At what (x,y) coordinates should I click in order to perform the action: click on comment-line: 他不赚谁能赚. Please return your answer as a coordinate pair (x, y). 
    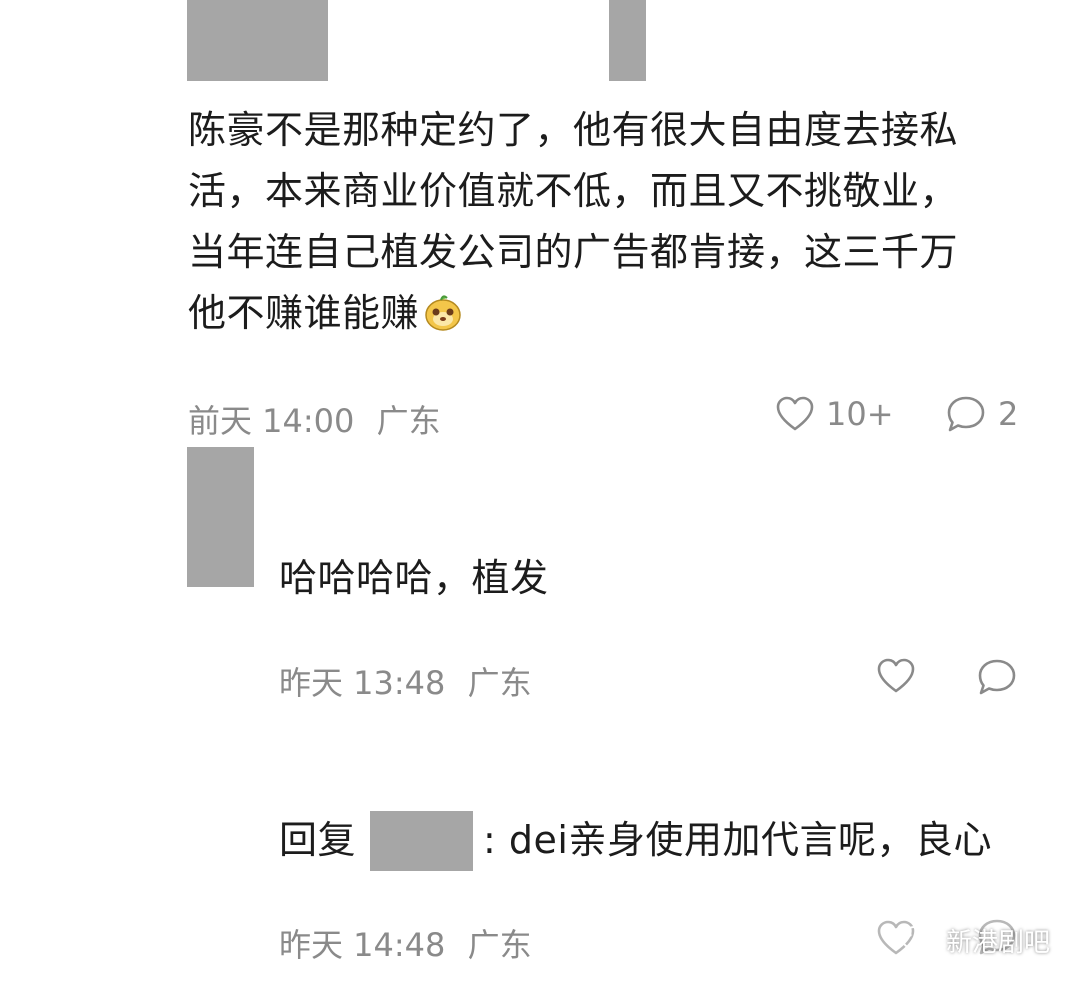
    Looking at the image, I should click on (618, 313).